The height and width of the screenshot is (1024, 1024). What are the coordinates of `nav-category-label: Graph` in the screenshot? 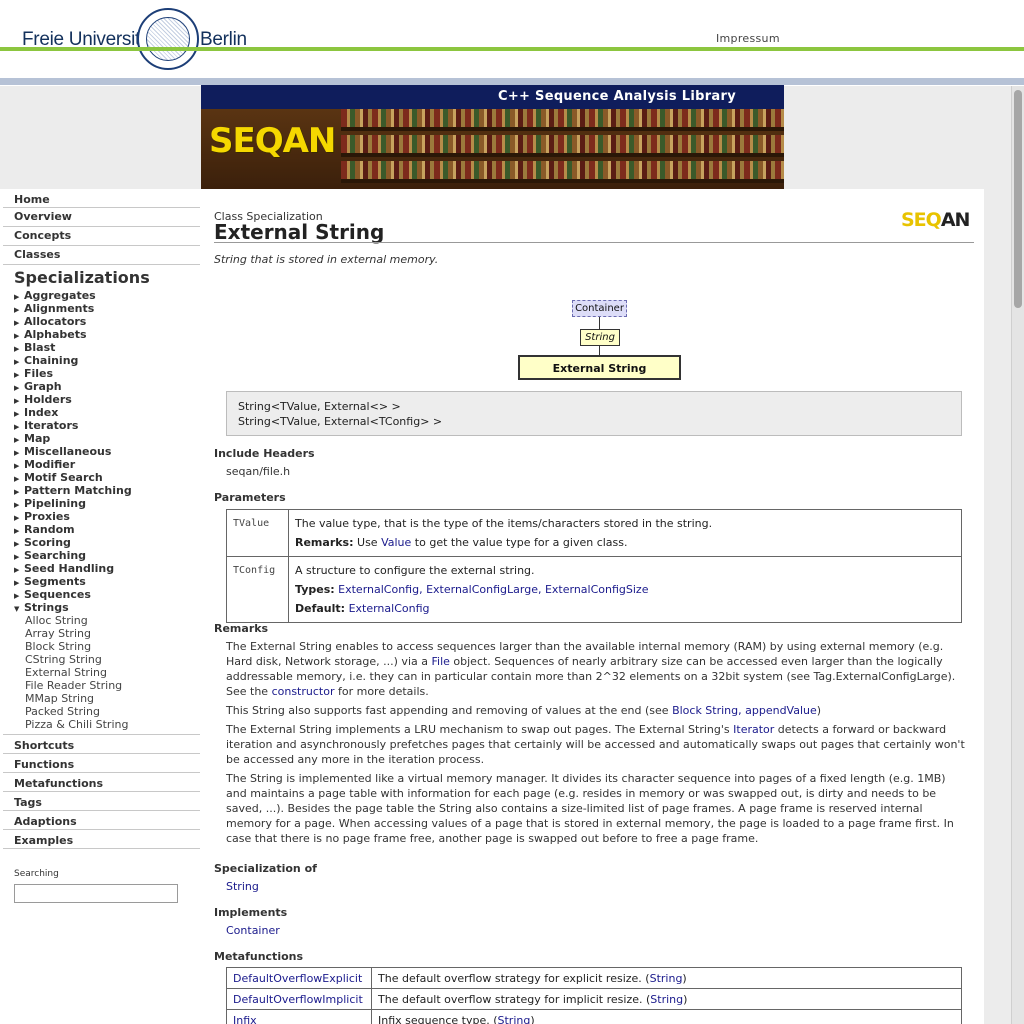 It's located at (43, 386).